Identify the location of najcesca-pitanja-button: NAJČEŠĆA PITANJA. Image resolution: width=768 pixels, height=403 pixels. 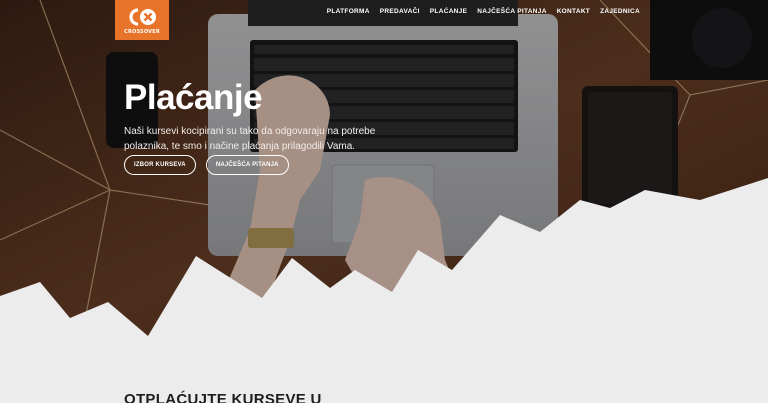
(247, 165).